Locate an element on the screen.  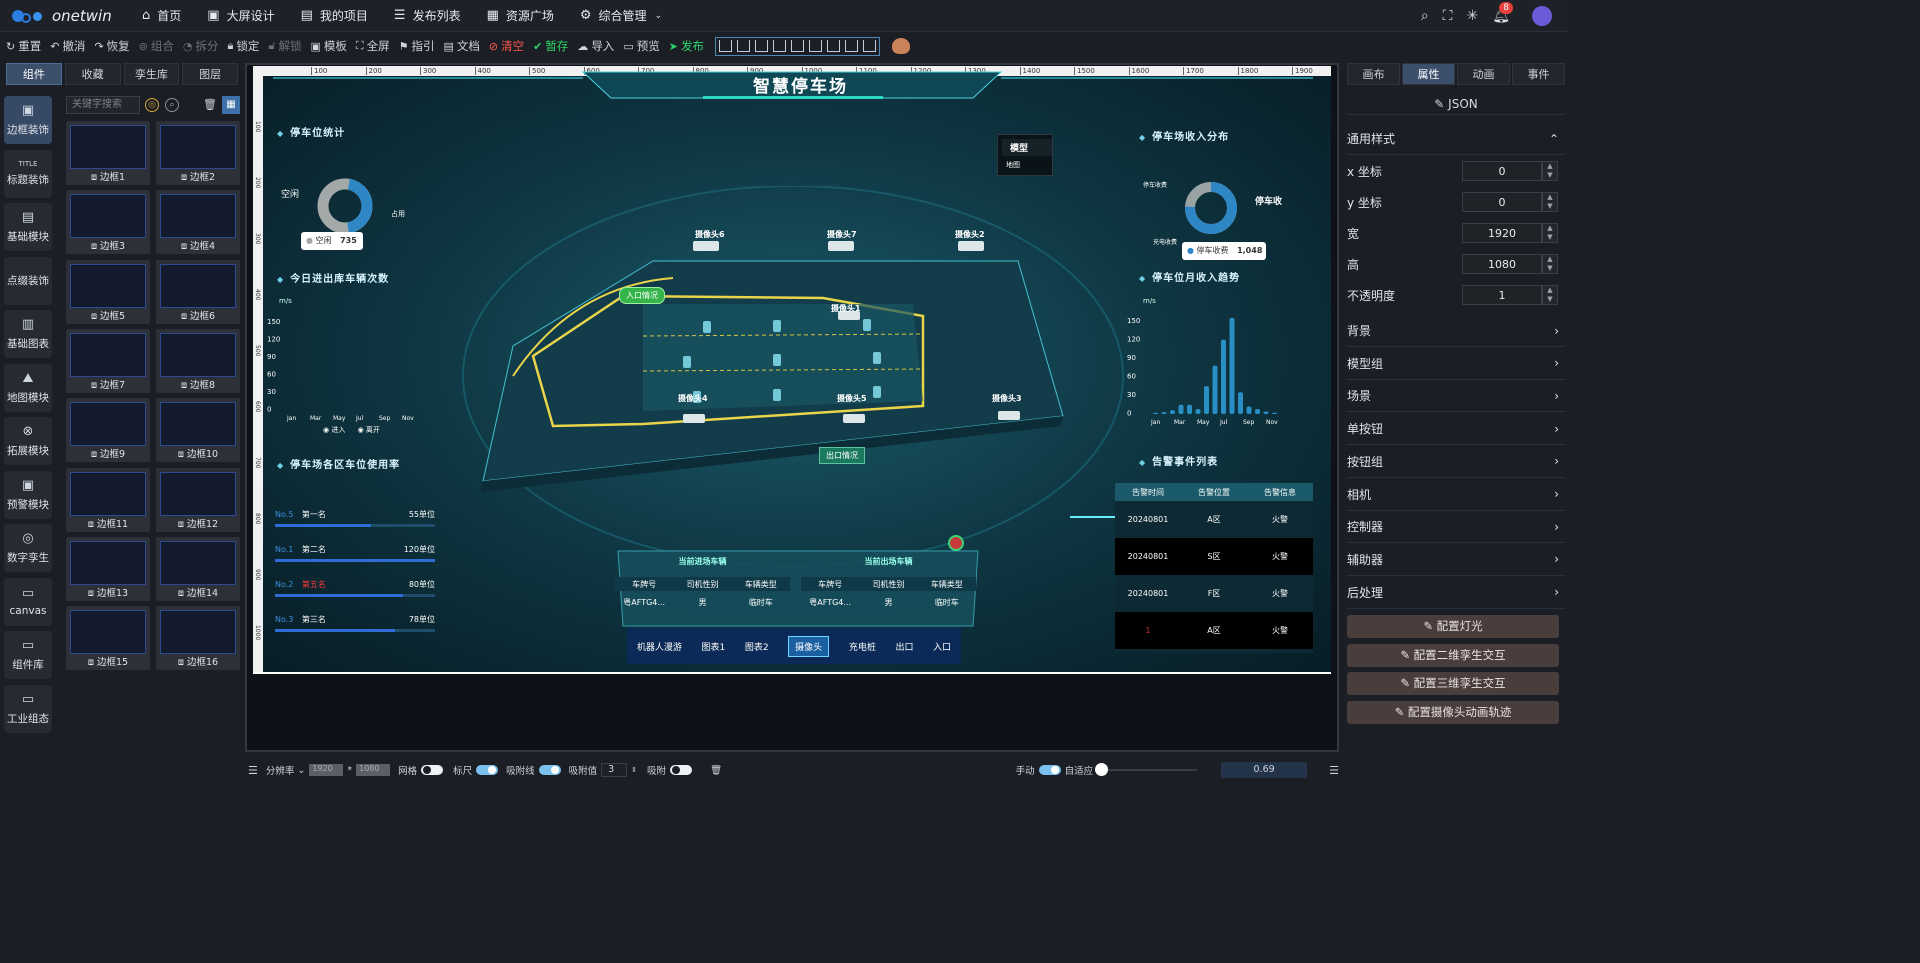
grid-view-icon: ▦ is located at coordinates (231, 105).